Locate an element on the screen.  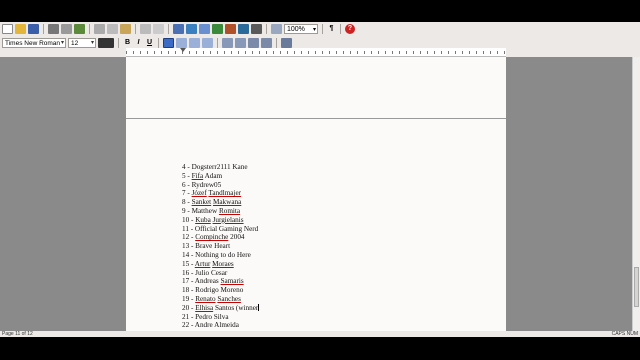
text-run: 13 - Brave Heart is located at coordinates (206, 246).